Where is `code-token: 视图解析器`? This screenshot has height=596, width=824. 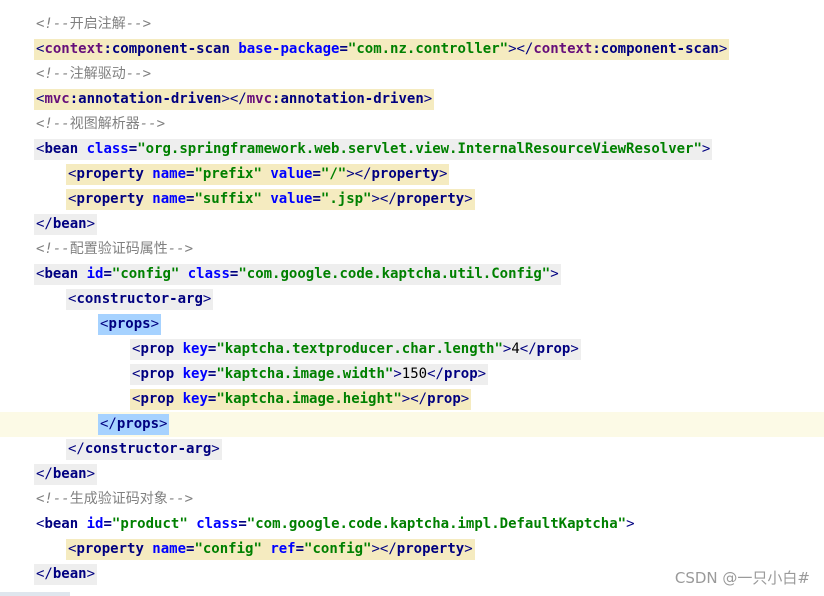 code-token: 视图解析器 is located at coordinates (104, 124).